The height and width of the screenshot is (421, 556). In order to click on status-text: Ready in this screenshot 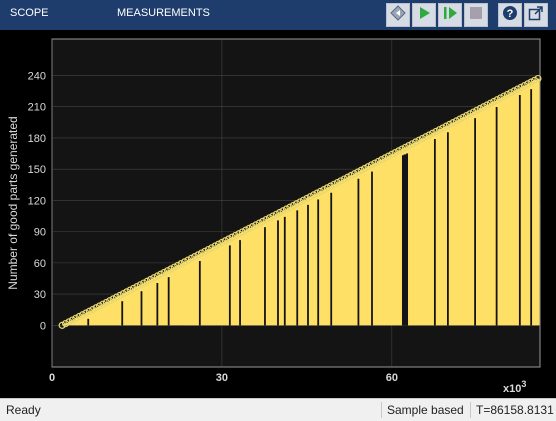, I will do `click(23, 410)`.